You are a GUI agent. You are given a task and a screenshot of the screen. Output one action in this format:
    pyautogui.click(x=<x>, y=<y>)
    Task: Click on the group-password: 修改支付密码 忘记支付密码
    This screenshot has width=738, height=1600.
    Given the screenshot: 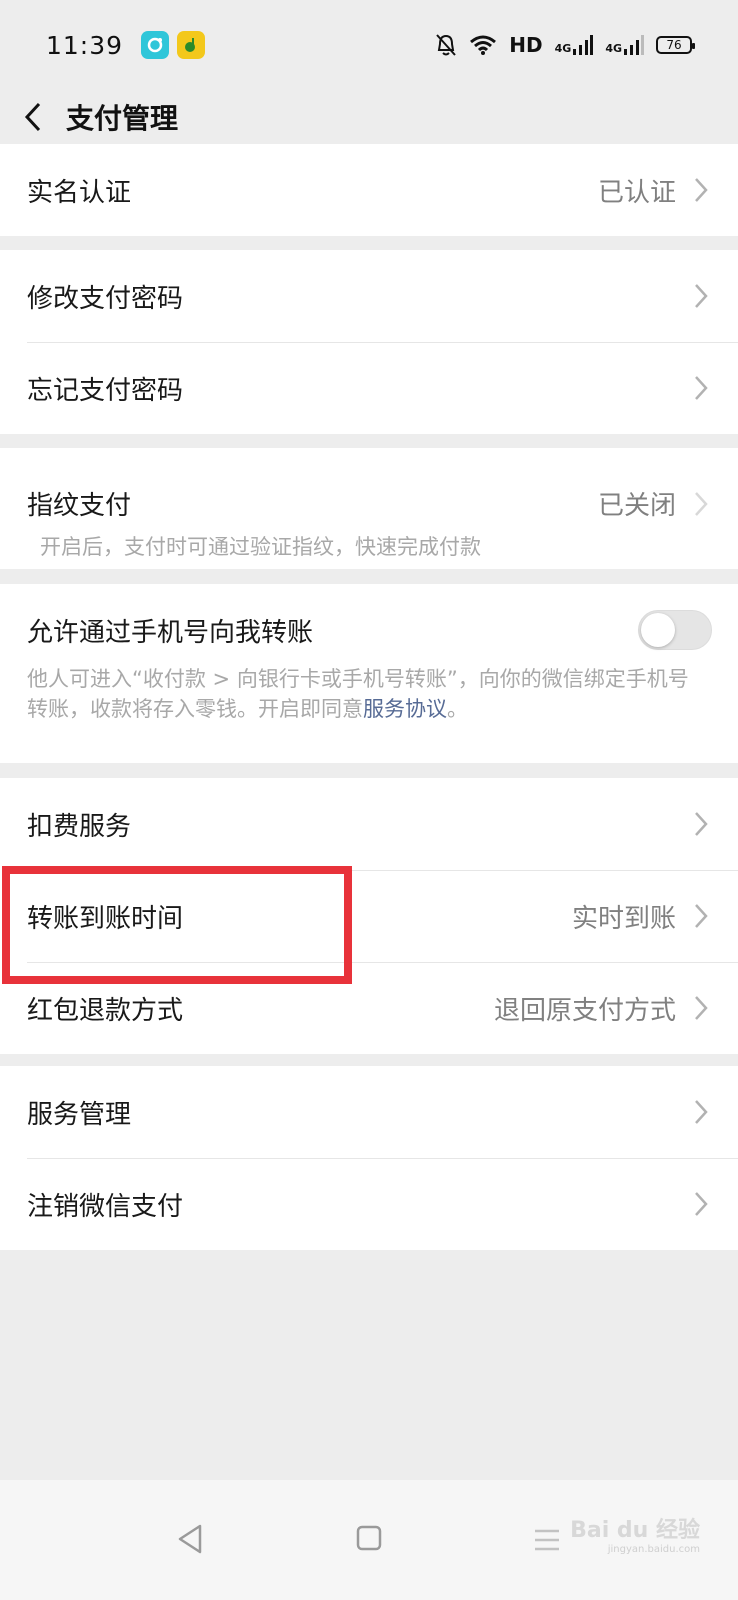 What is the action you would take?
    pyautogui.click(x=369, y=342)
    